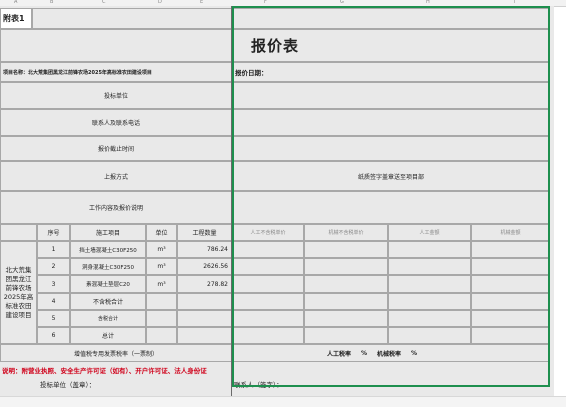 The height and width of the screenshot is (407, 566). I want to click on row-4-qty, so click(204, 301).